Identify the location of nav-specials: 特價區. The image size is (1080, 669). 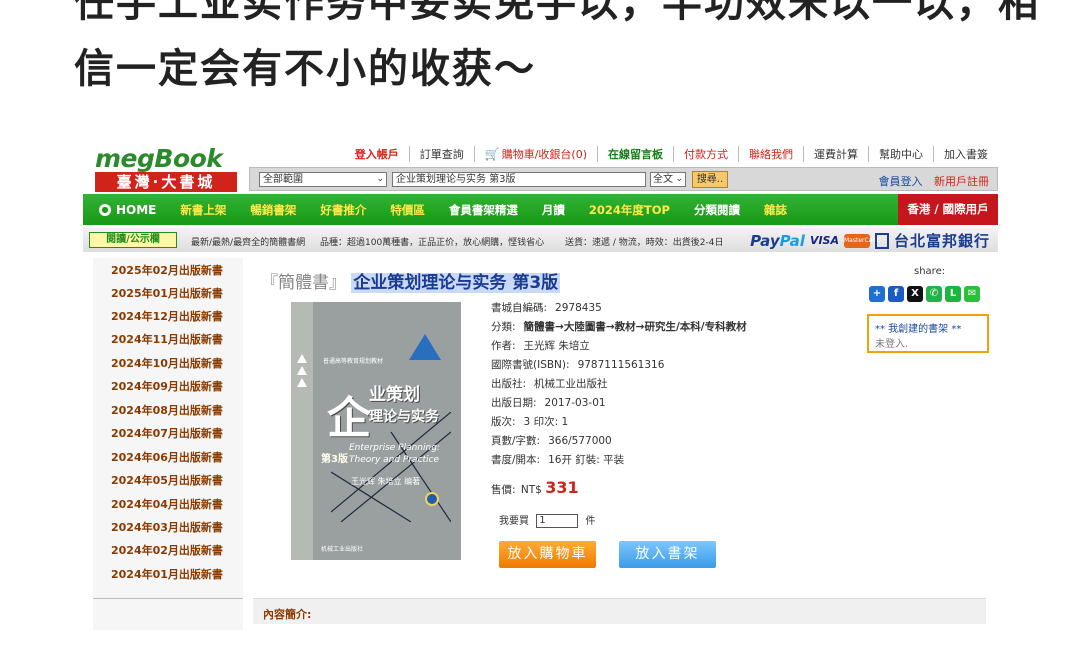
(407, 210).